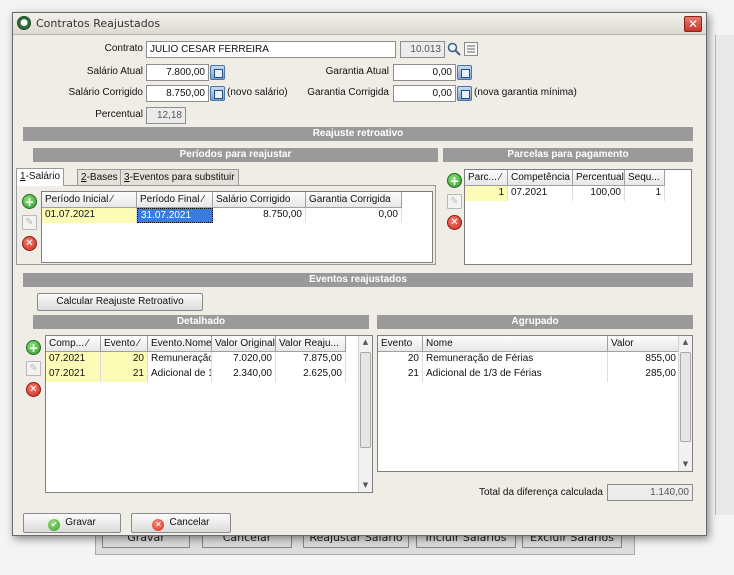 The height and width of the screenshot is (575, 734). I want to click on gravar-button: ✔ Gravar, so click(72, 523).